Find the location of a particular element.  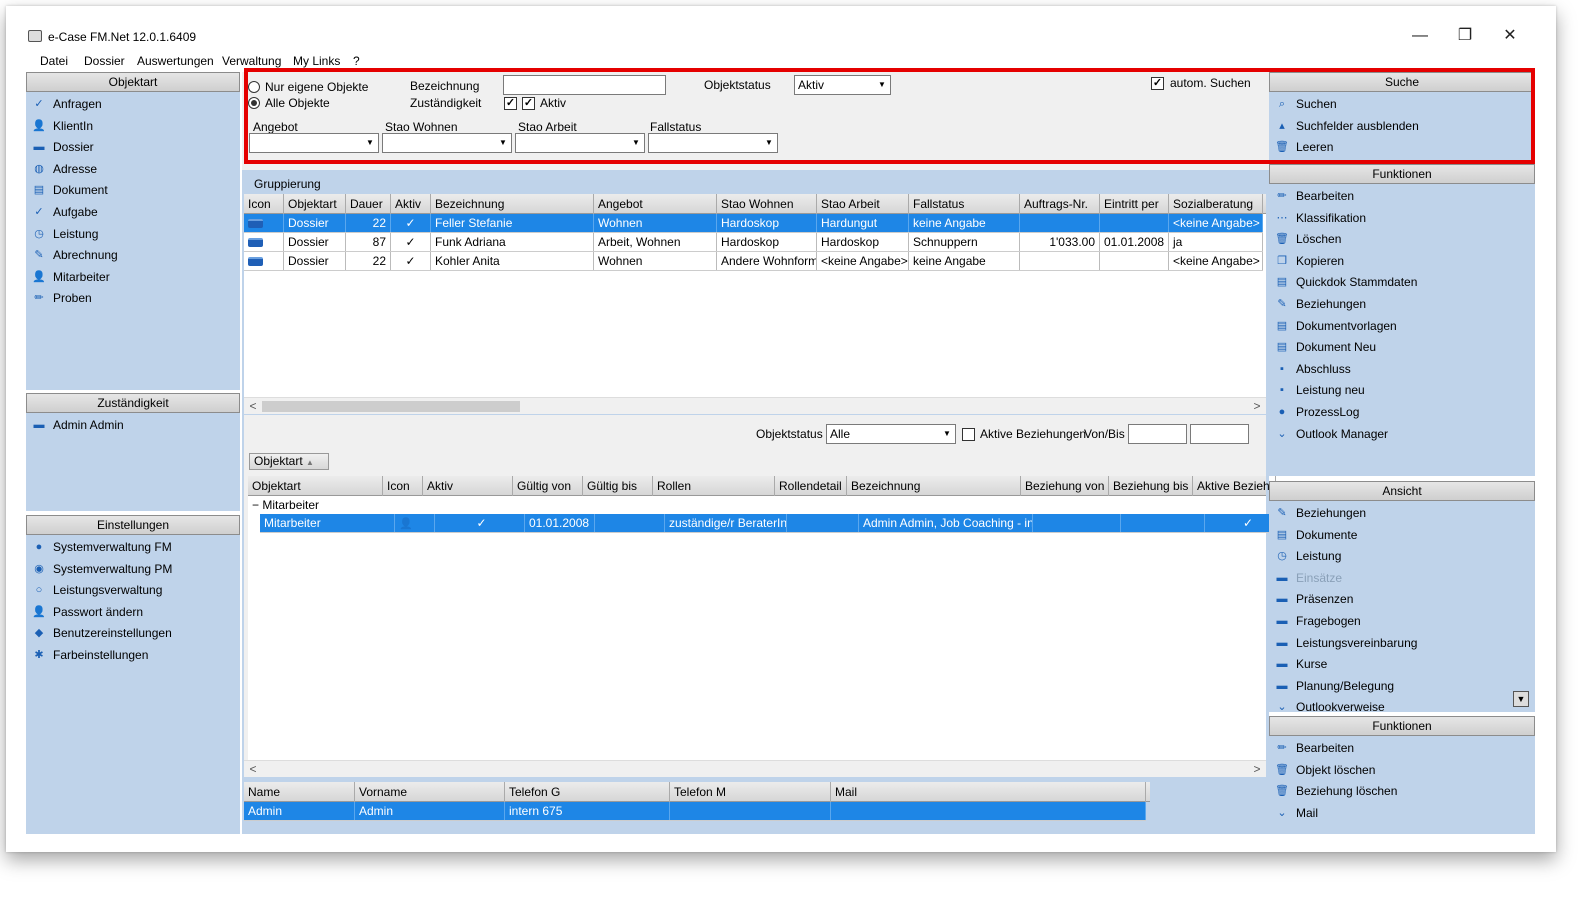

menu-item-einsätze: ▬ Einsätze is located at coordinates (1402, 578).